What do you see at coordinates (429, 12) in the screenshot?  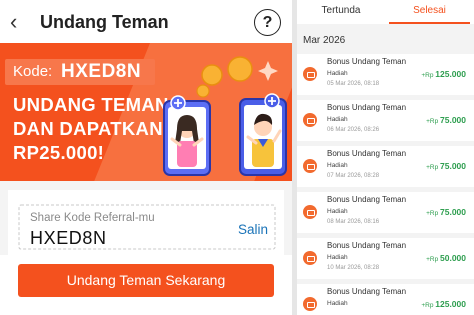 I see `tab-completed: Selesai` at bounding box center [429, 12].